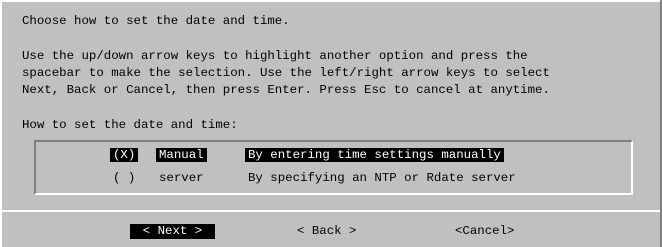 The height and width of the screenshot is (247, 662). I want to click on options-heading: How to set the date and time:, so click(130, 125).